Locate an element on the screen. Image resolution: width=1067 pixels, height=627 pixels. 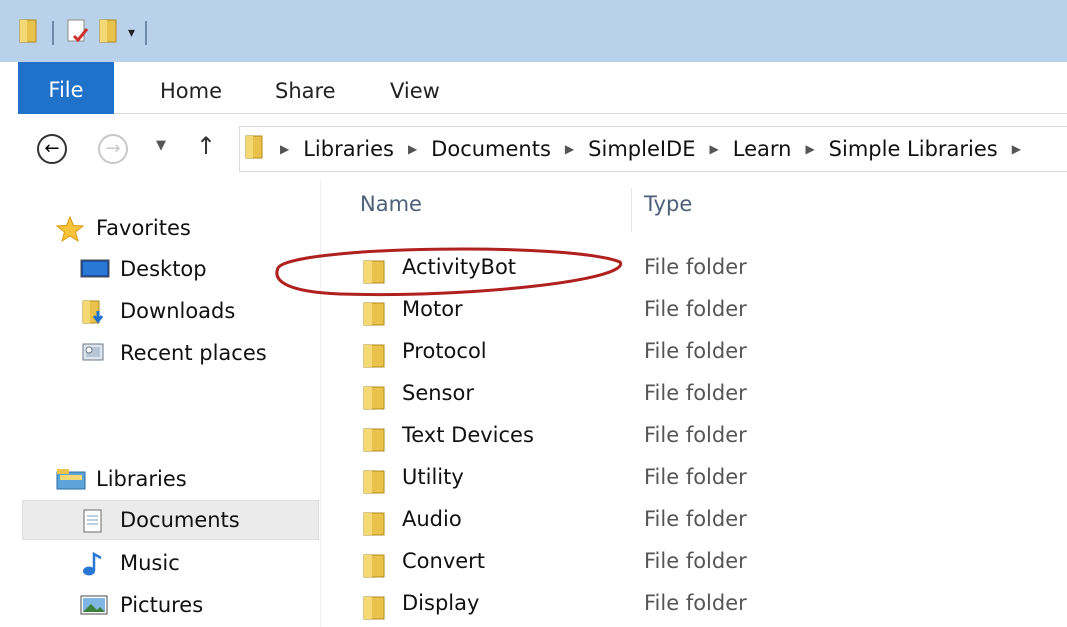
ribbon-tabs: File Home Share View is located at coordinates (542, 88).